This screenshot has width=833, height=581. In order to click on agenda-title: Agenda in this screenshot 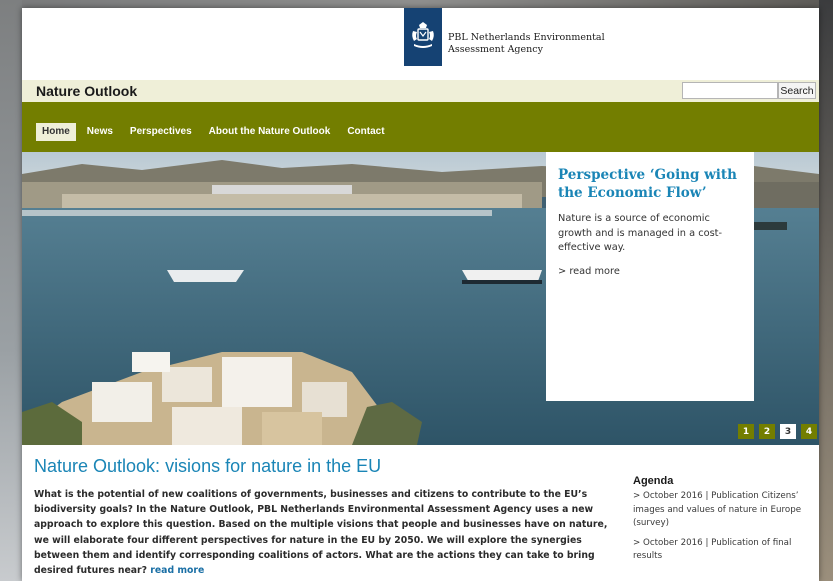, I will do `click(653, 481)`.